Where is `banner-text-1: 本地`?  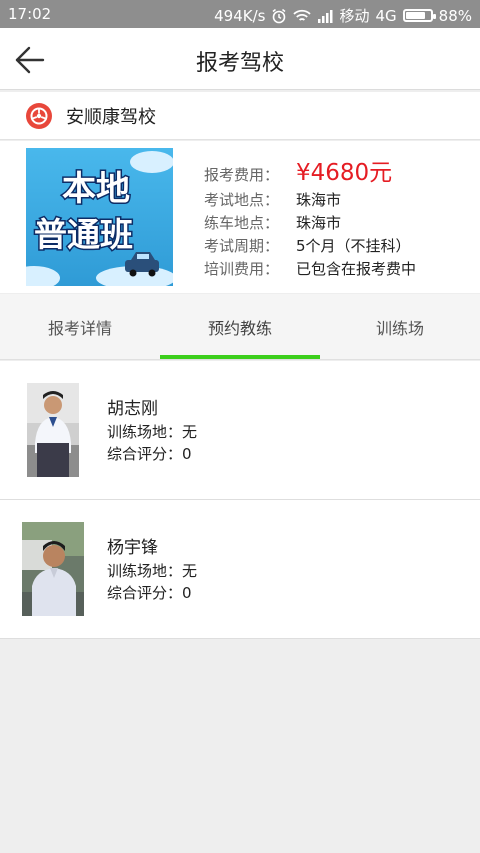 banner-text-1: 本地 is located at coordinates (96, 189).